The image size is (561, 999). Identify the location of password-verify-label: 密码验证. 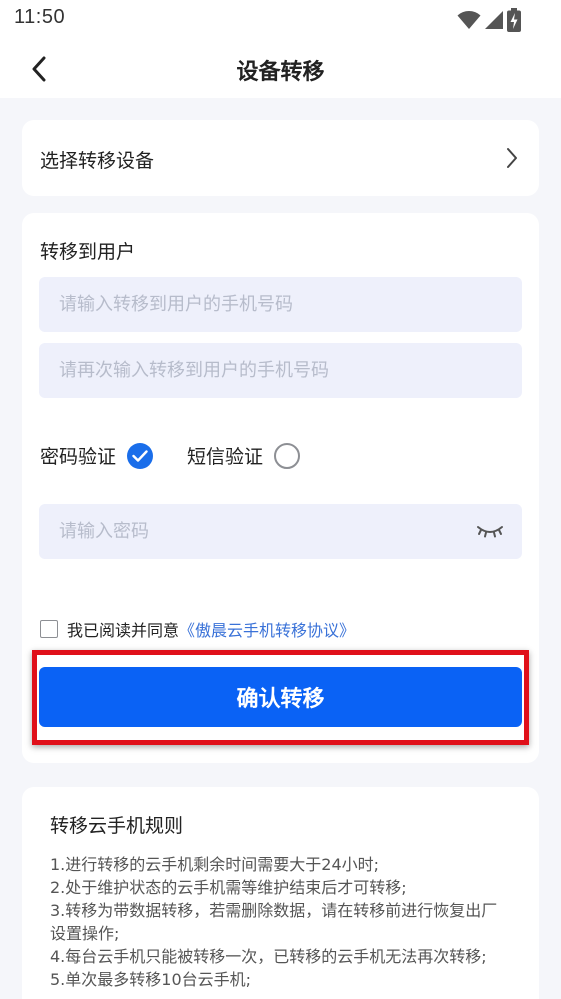
(78, 457).